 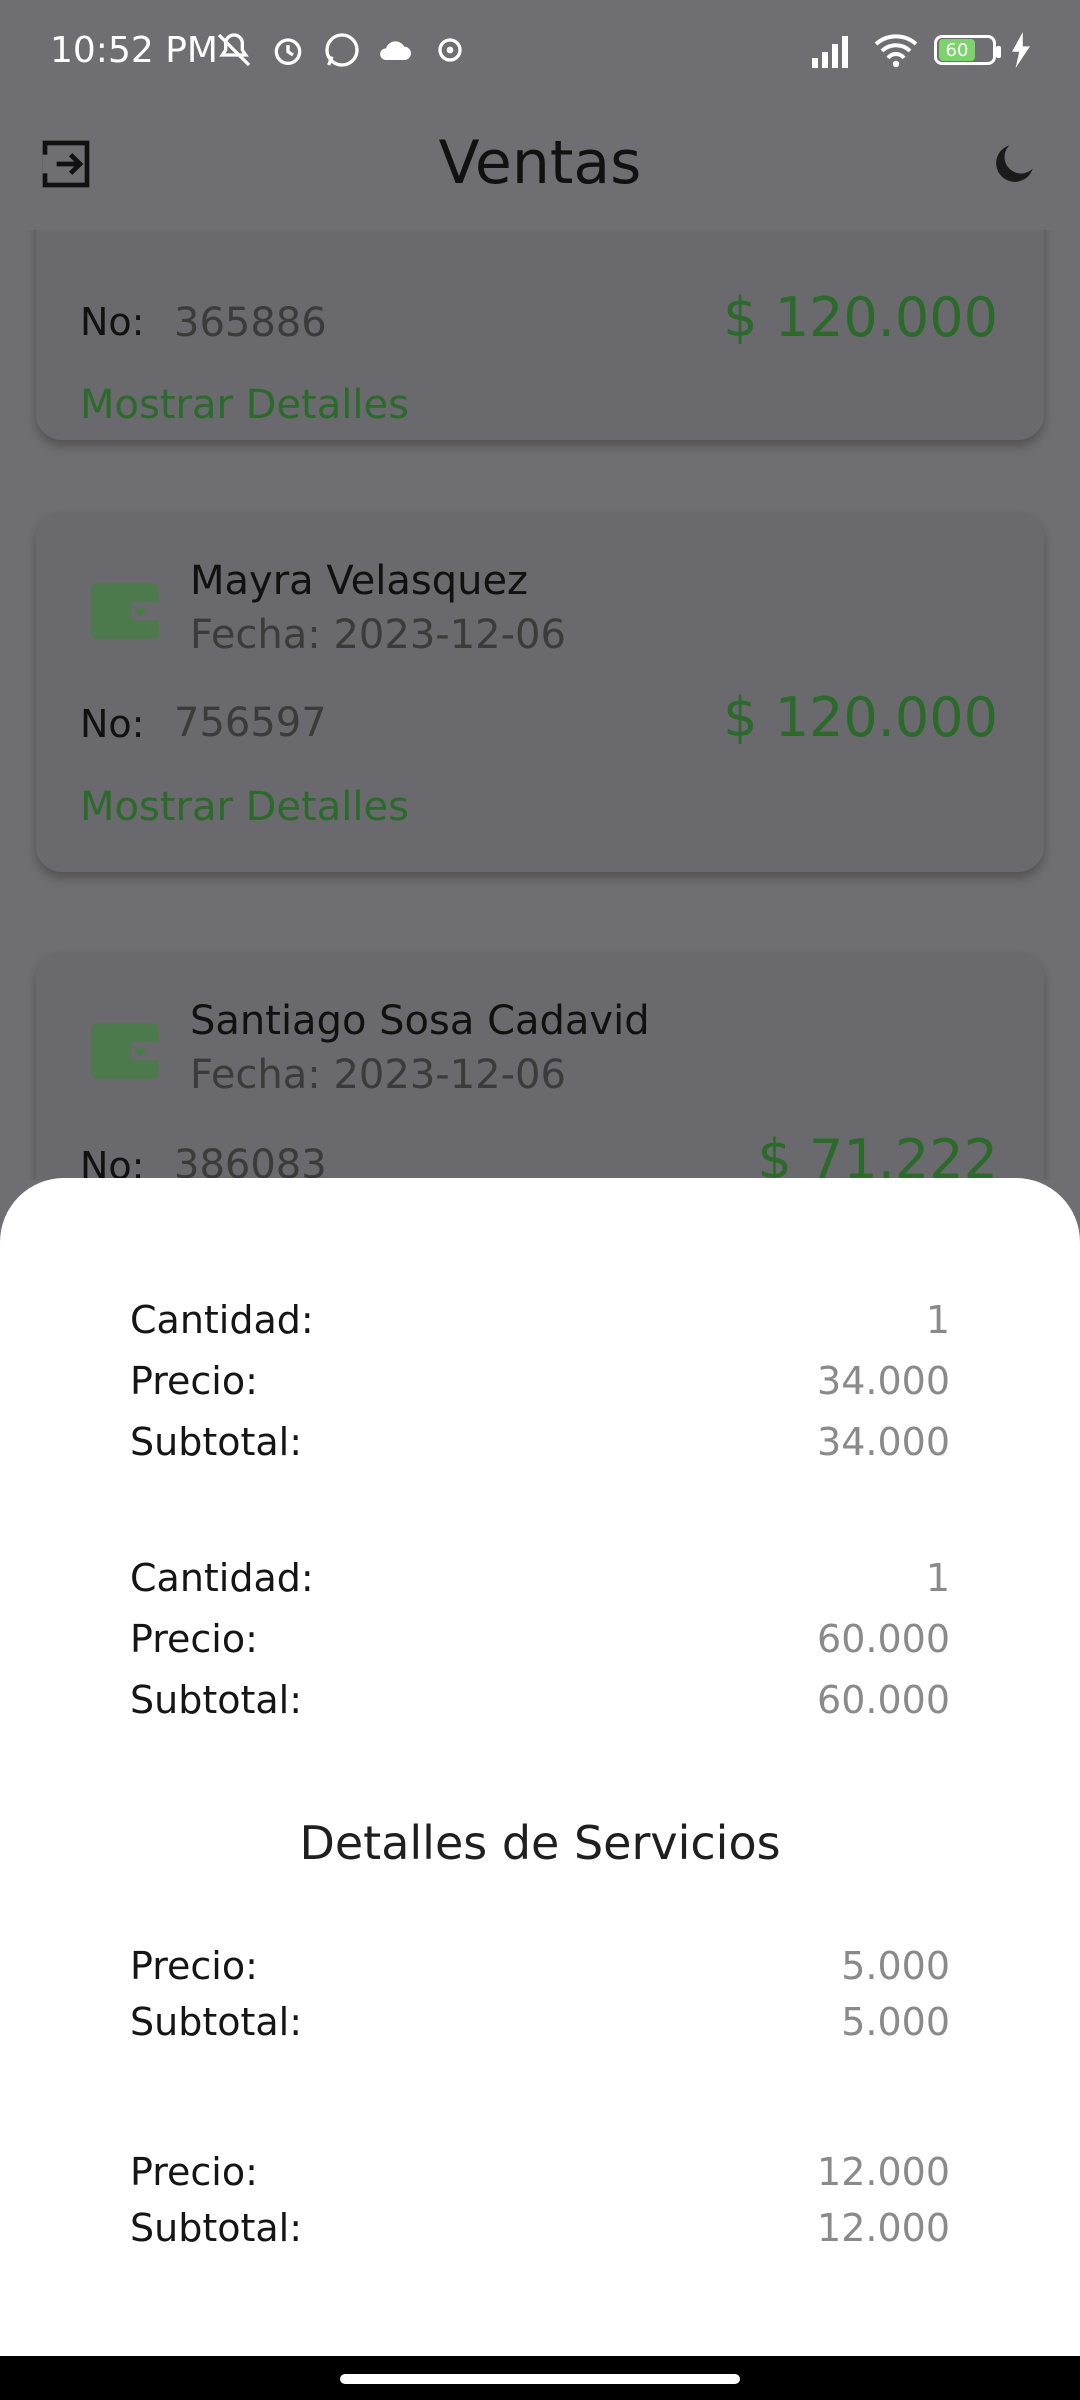 I want to click on settings-icon, so click(x=450, y=50).